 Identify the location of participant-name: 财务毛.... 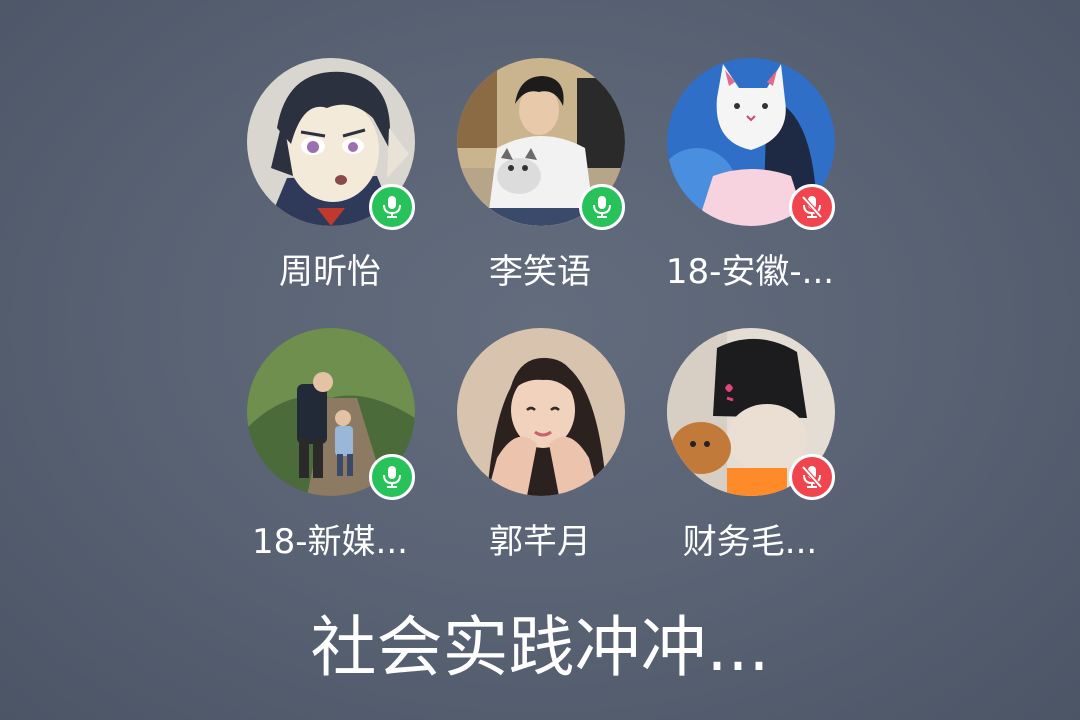
(750, 542).